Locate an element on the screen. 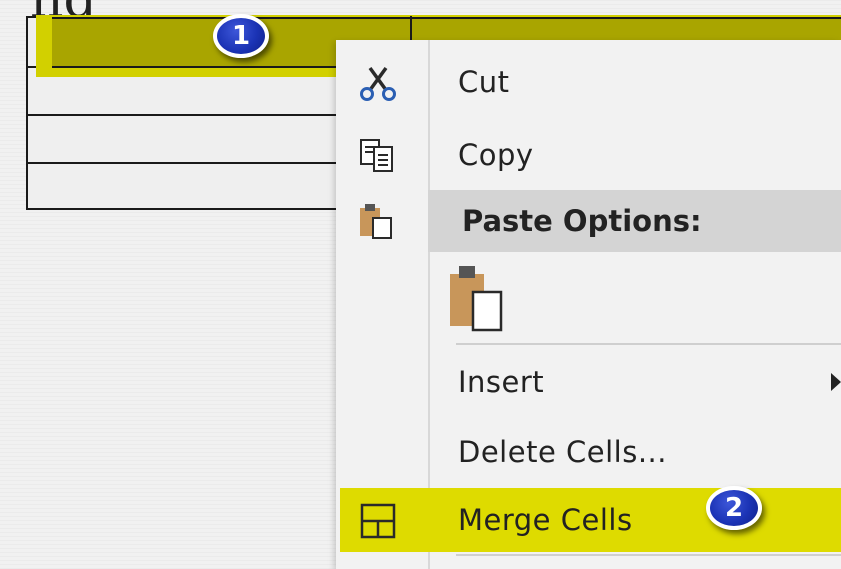 This screenshot has height=569, width=841. paste-options-label: Paste Options: is located at coordinates (582, 221).